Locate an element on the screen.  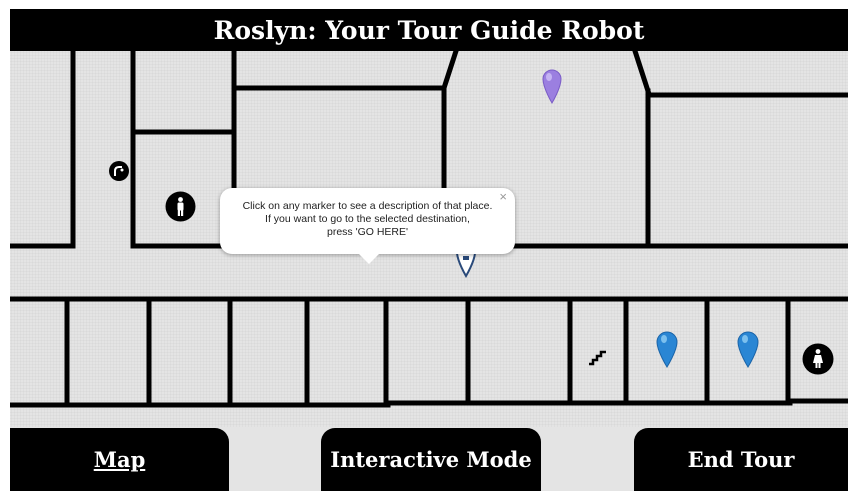
interactive-mode-button: Interactive Mode is located at coordinates (431, 459).